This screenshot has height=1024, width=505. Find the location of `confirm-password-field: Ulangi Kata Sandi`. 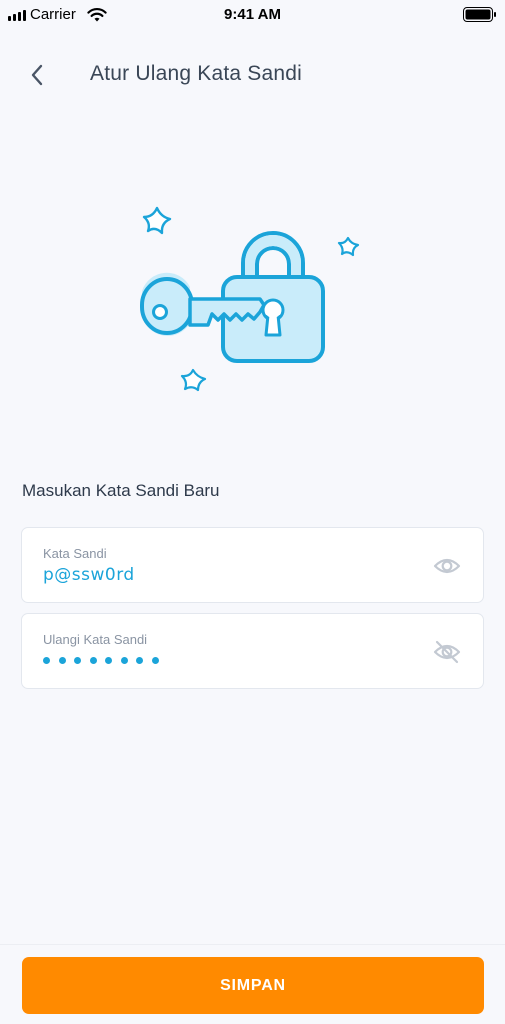

confirm-password-field: Ulangi Kata Sandi is located at coordinates (252, 651).